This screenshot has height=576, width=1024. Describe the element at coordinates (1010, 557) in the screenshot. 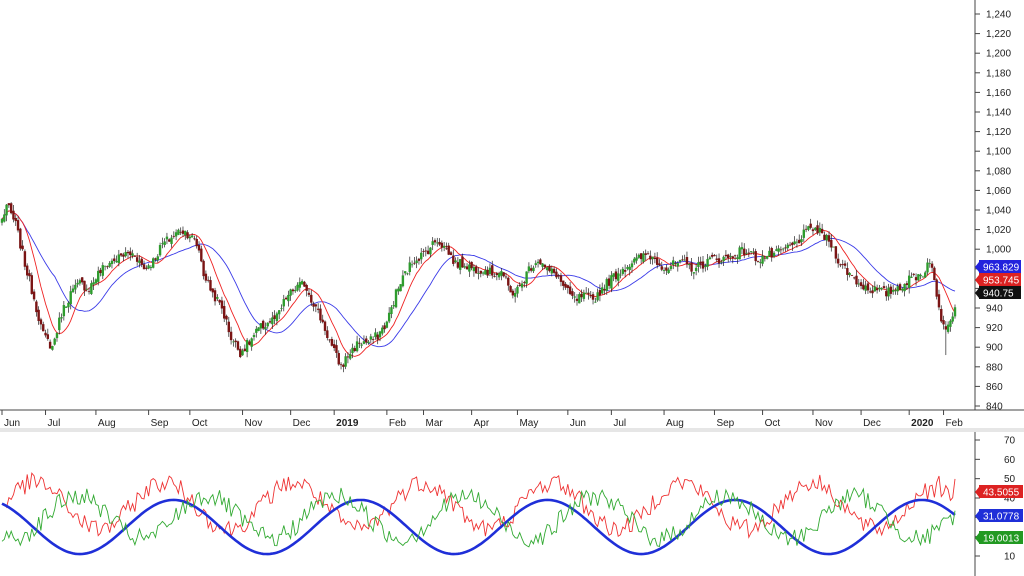

I see `osc-y-tick-label: 10` at that location.